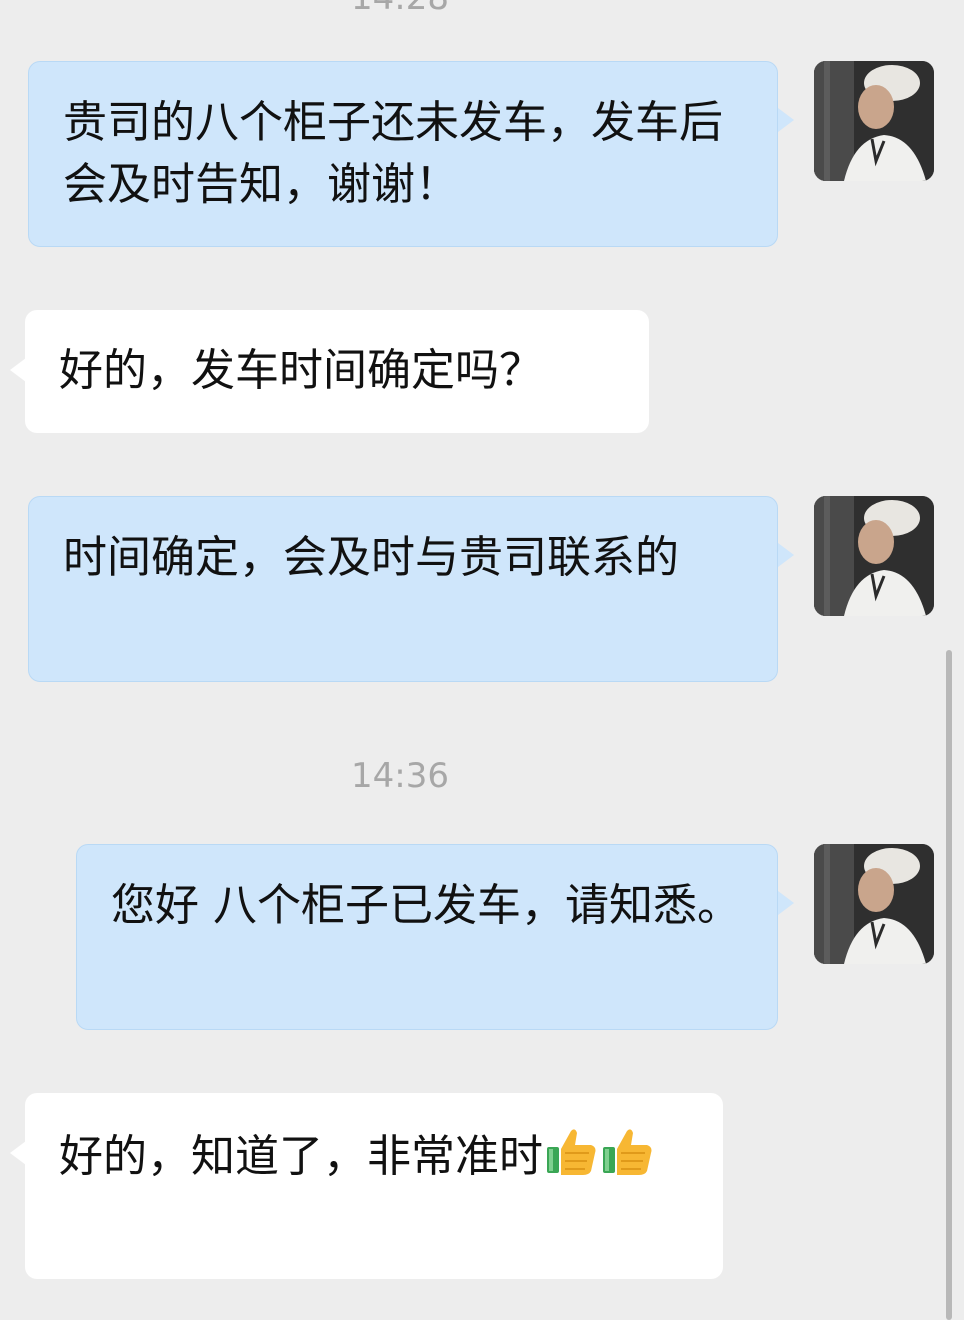  Describe the element at coordinates (403, 154) in the screenshot. I see `message-bubble-outgoing: 贵司的八个柜子还未发车，发车后会及时告知，谢谢！` at that location.